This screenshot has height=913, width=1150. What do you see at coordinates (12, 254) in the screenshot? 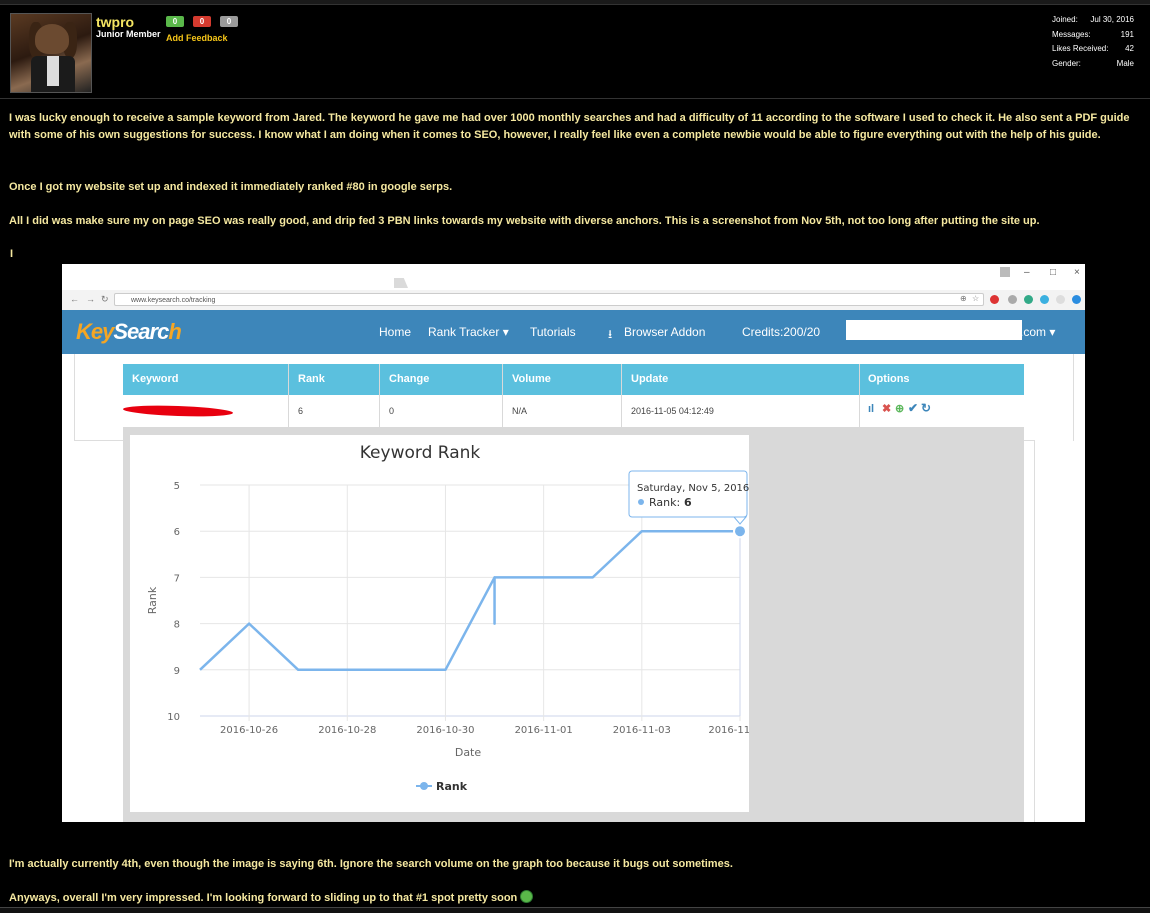
I see `post-paragraph: I` at bounding box center [12, 254].